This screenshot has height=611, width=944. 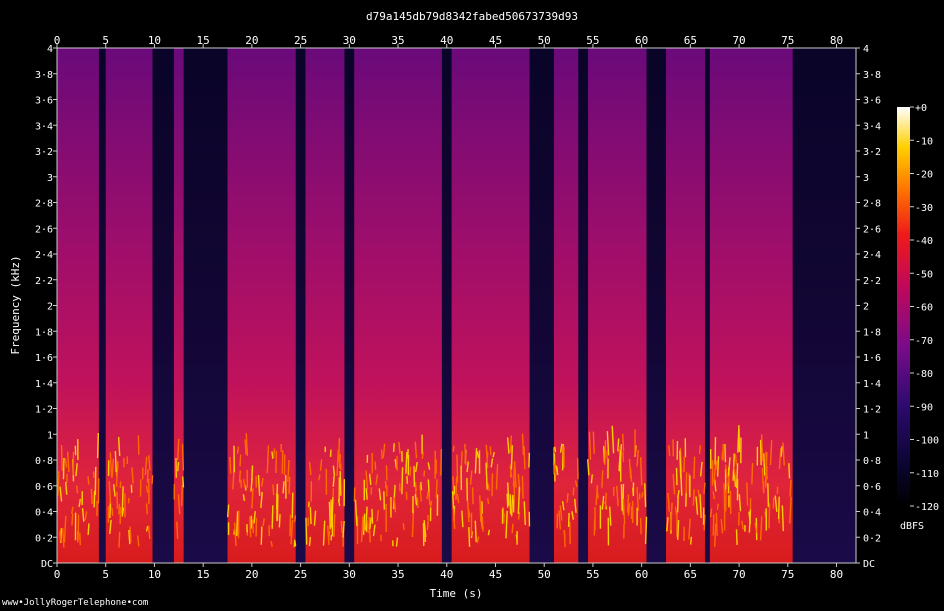 I want to click on y-tick-label-right-14: 2·8, so click(x=872, y=204).